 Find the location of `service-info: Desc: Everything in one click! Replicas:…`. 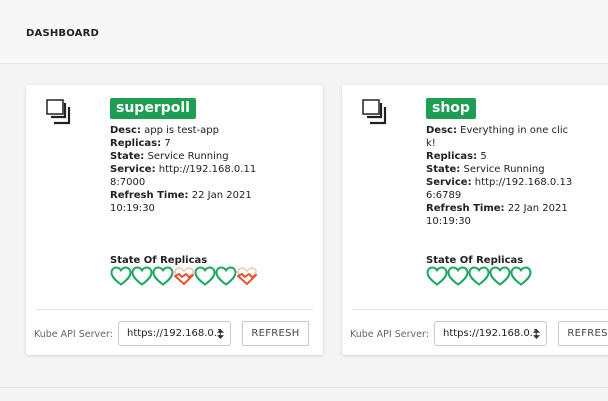

service-info: Desc: Everything in one click! Replicas:… is located at coordinates (501, 176).